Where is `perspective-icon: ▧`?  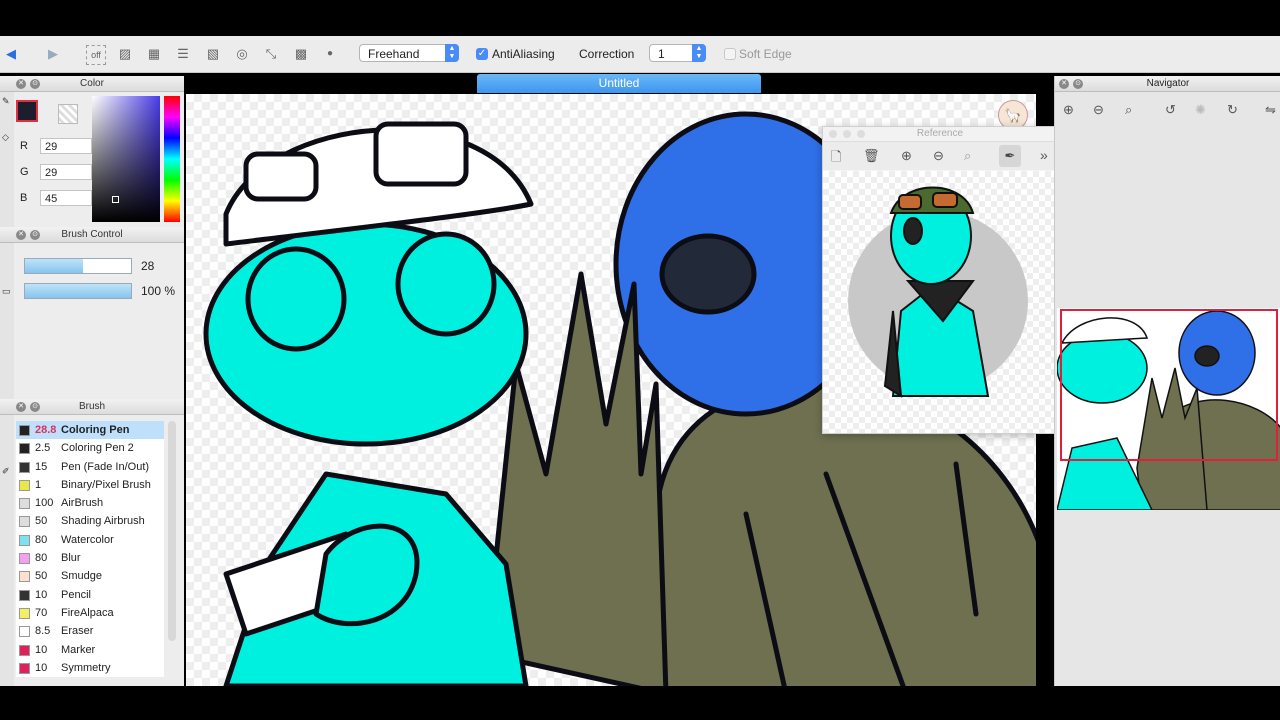 perspective-icon: ▧ is located at coordinates (213, 54).